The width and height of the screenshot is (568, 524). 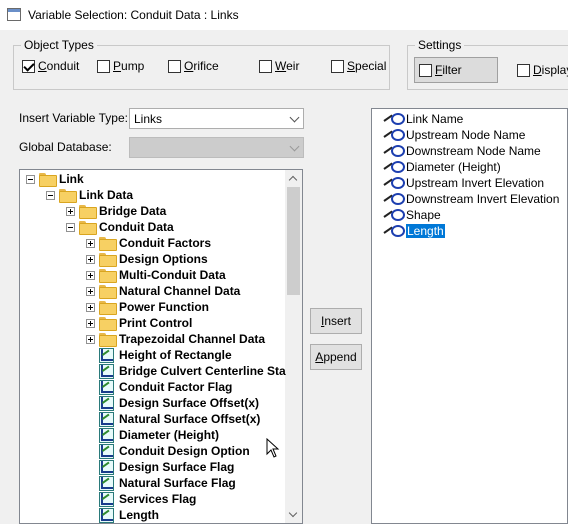 I want to click on insert-variable-type-select: Links, so click(x=216, y=118).